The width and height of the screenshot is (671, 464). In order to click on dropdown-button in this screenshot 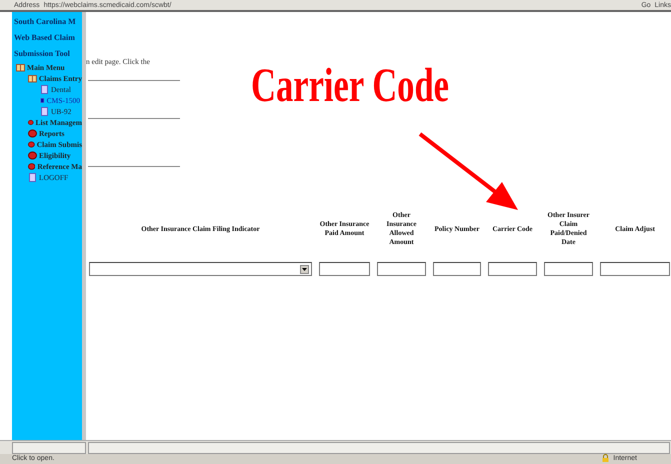, I will do `click(304, 269)`.